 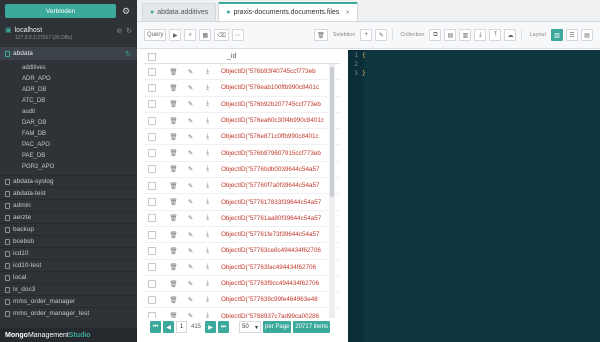 I want to click on last-page-icon: ⏭, so click(x=224, y=327).